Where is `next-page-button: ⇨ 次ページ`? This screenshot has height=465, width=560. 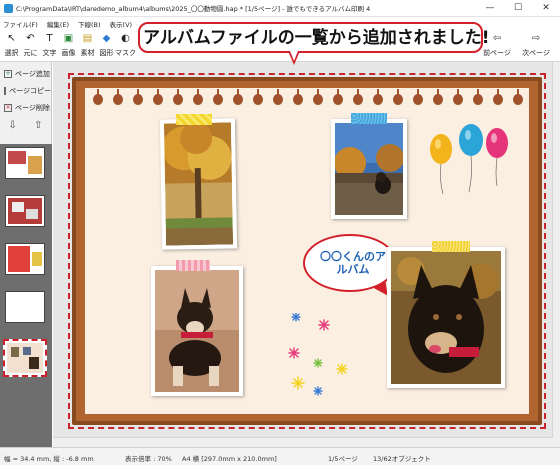 next-page-button: ⇨ 次ページ is located at coordinates (536, 46).